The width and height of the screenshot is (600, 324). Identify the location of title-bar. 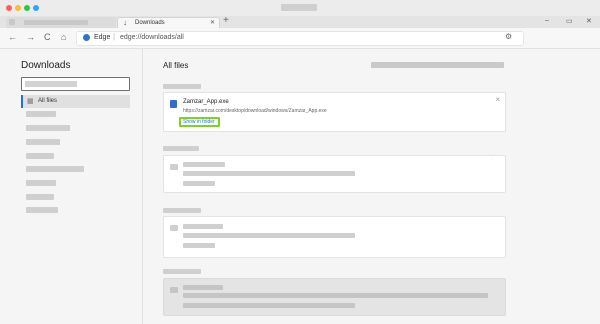
(300, 8).